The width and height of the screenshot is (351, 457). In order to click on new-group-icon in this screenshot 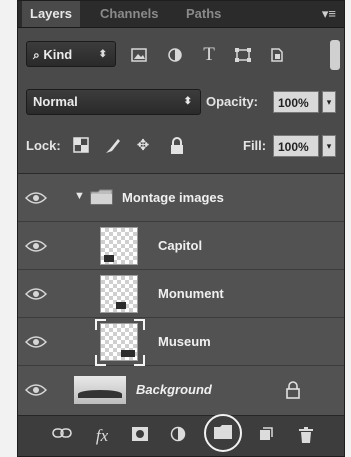, I will do `click(223, 434)`.